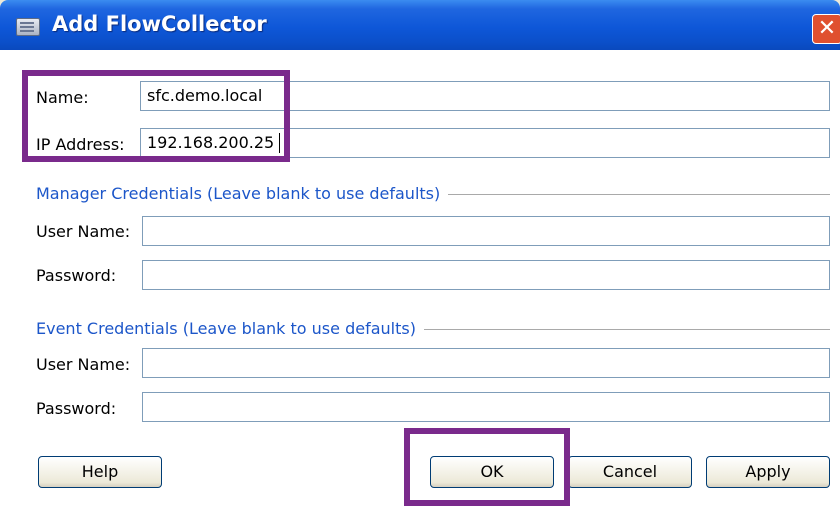  I want to click on ip-address-value: 192.168.200.25, so click(211, 142).